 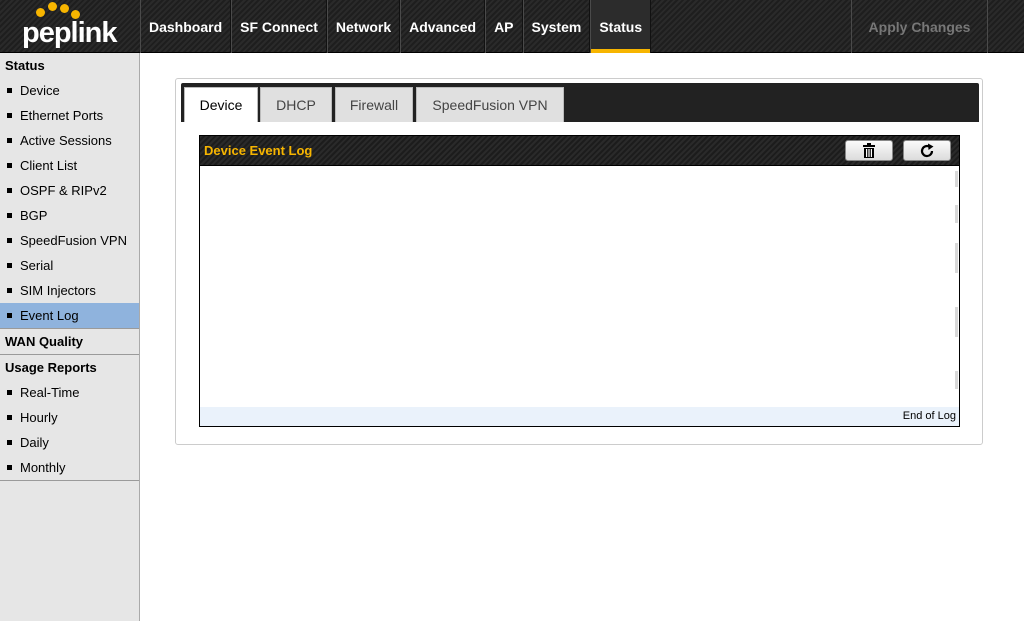 I want to click on sidebar-item-bgp: BGP, so click(x=69, y=215).